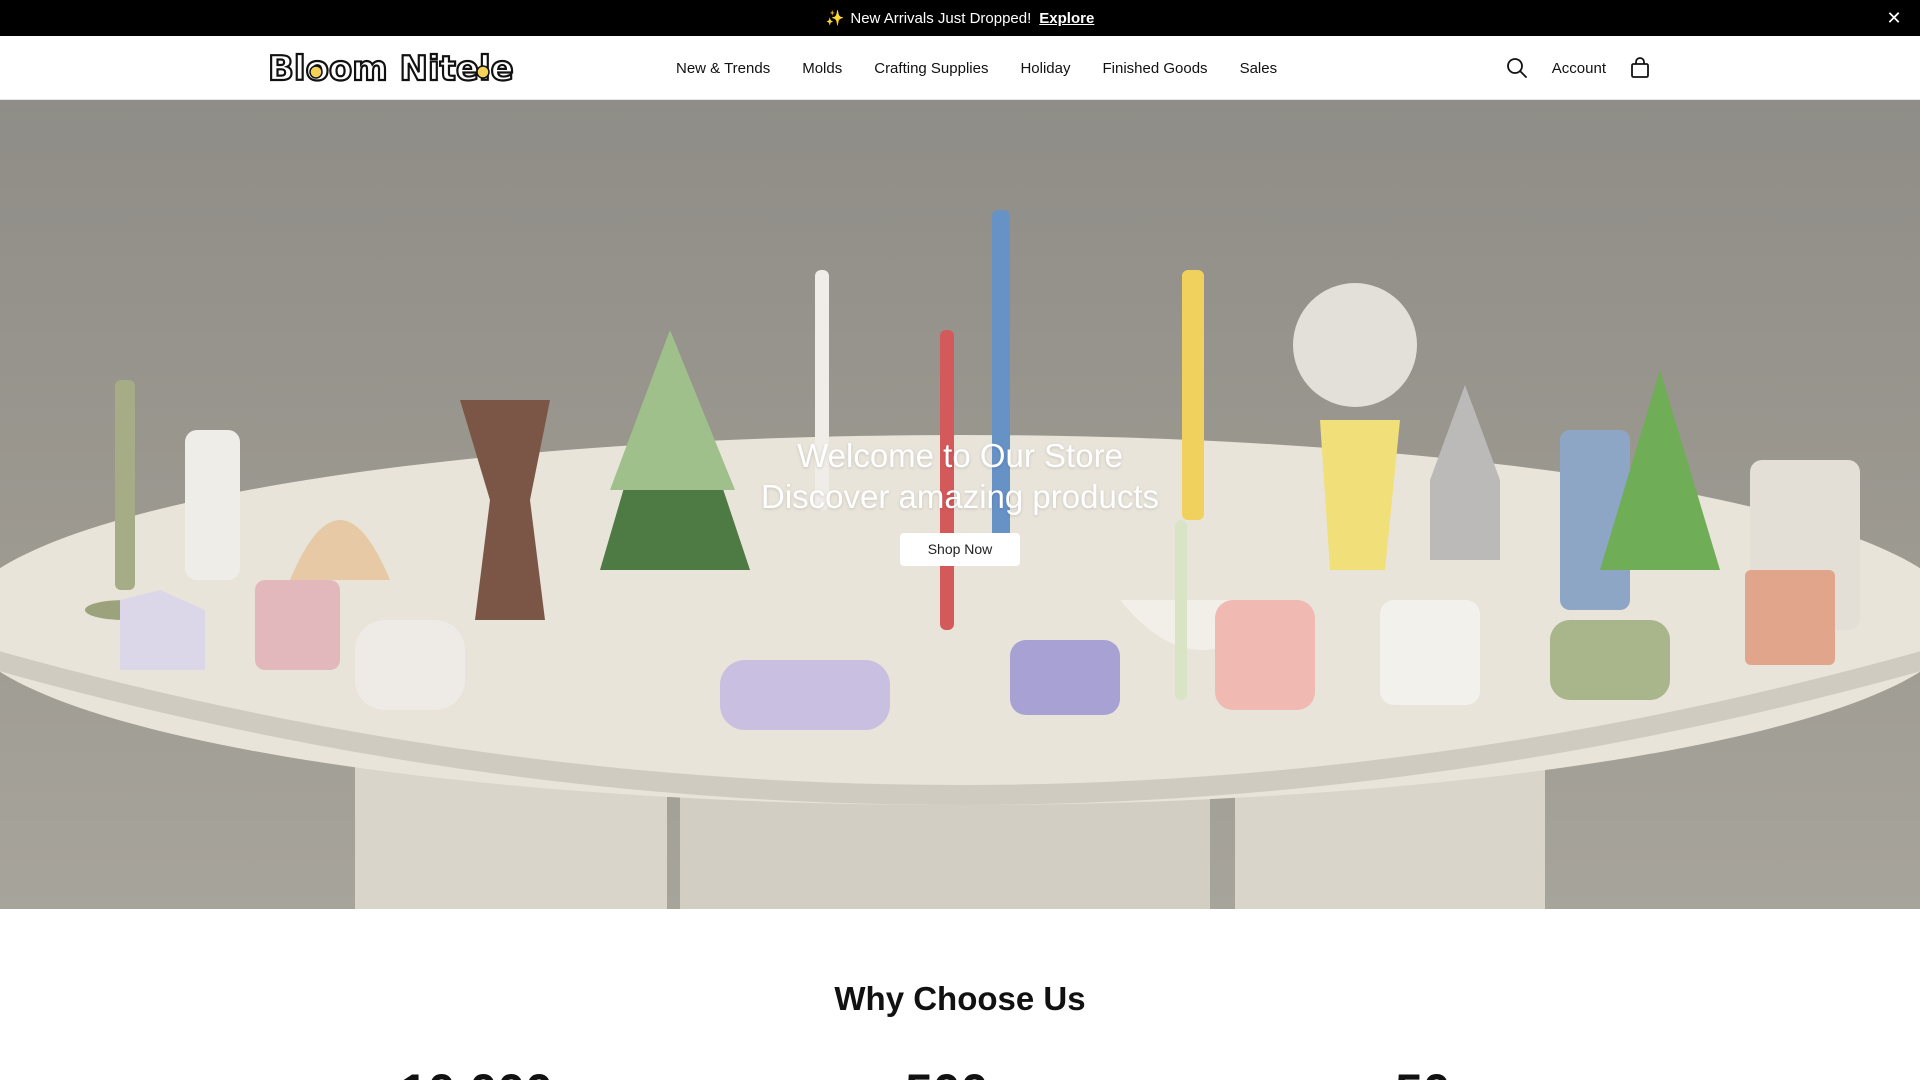 The height and width of the screenshot is (1080, 1920). What do you see at coordinates (931, 68) in the screenshot?
I see `nav-item-crafting-supplies: Crafting Supplies` at bounding box center [931, 68].